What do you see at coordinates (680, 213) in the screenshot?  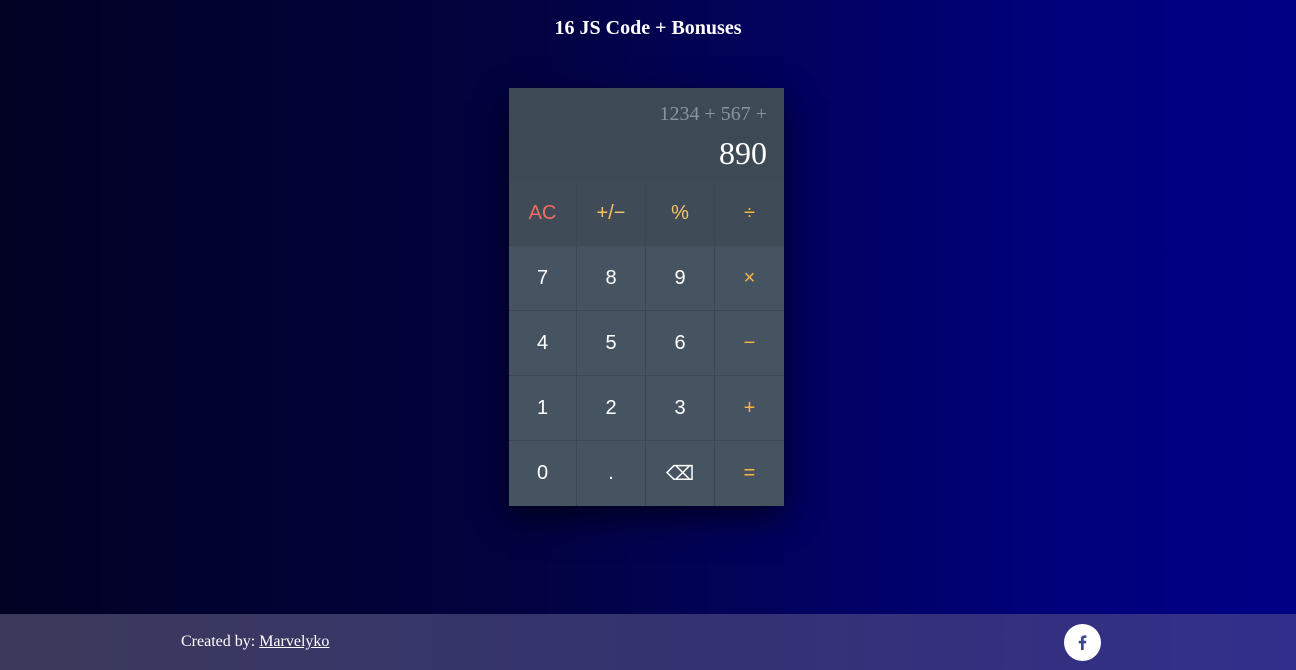 I see `key-percent: %` at bounding box center [680, 213].